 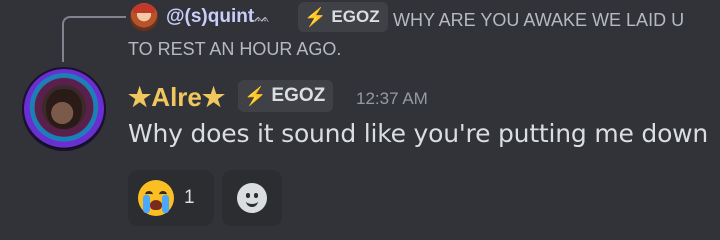 What do you see at coordinates (392, 98) in the screenshot?
I see `message-timestamp: 12:37 AM` at bounding box center [392, 98].